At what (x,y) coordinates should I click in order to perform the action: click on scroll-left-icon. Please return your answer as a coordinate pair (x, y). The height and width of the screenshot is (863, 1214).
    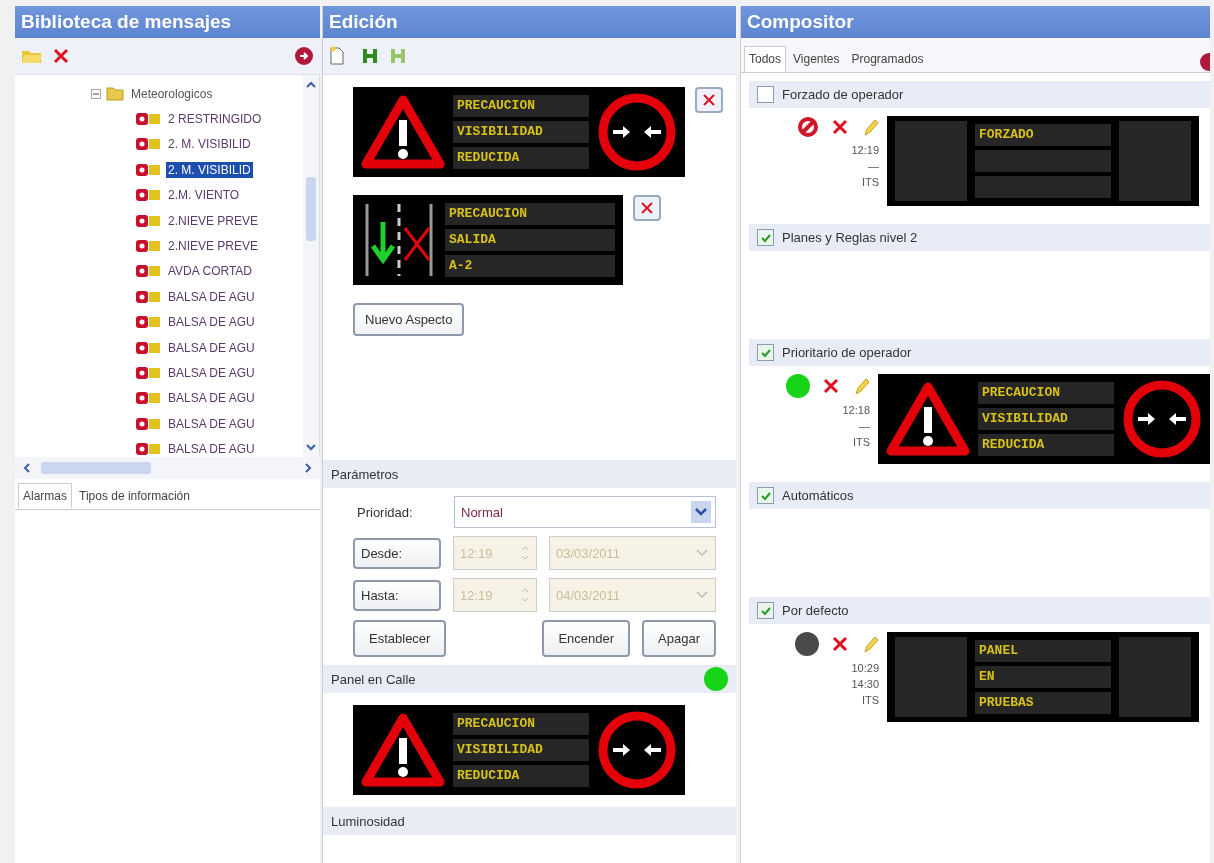
    Looking at the image, I should click on (27, 468).